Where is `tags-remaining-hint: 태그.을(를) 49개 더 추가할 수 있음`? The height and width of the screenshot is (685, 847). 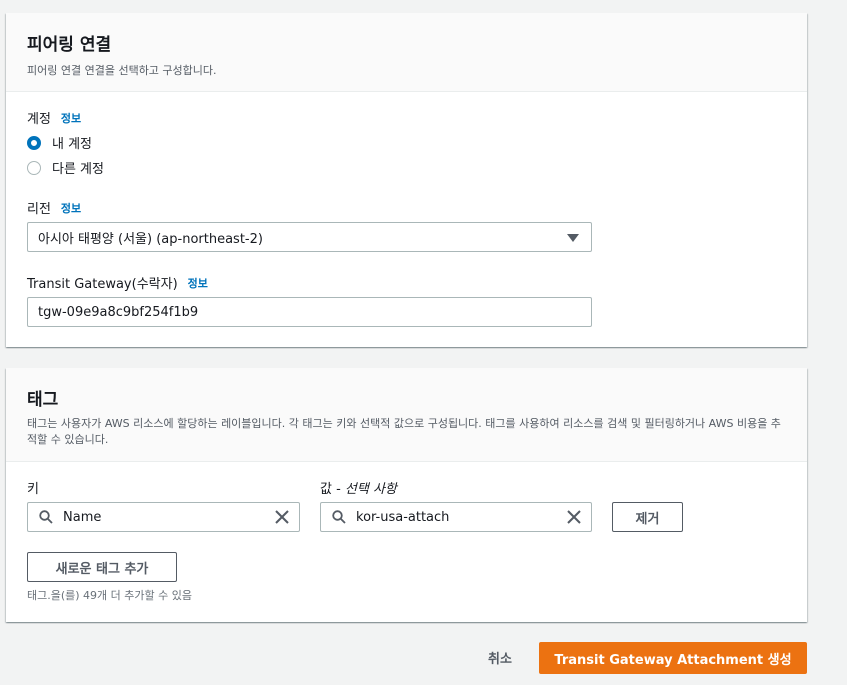 tags-remaining-hint: 태그.을(를) 49개 더 추가할 수 있음 is located at coordinates (109, 595).